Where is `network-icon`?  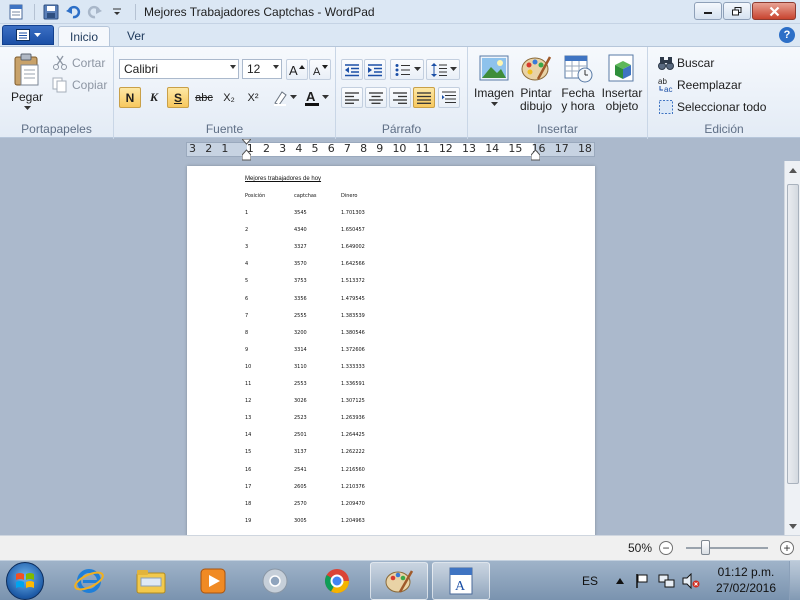 network-icon is located at coordinates (666, 581).